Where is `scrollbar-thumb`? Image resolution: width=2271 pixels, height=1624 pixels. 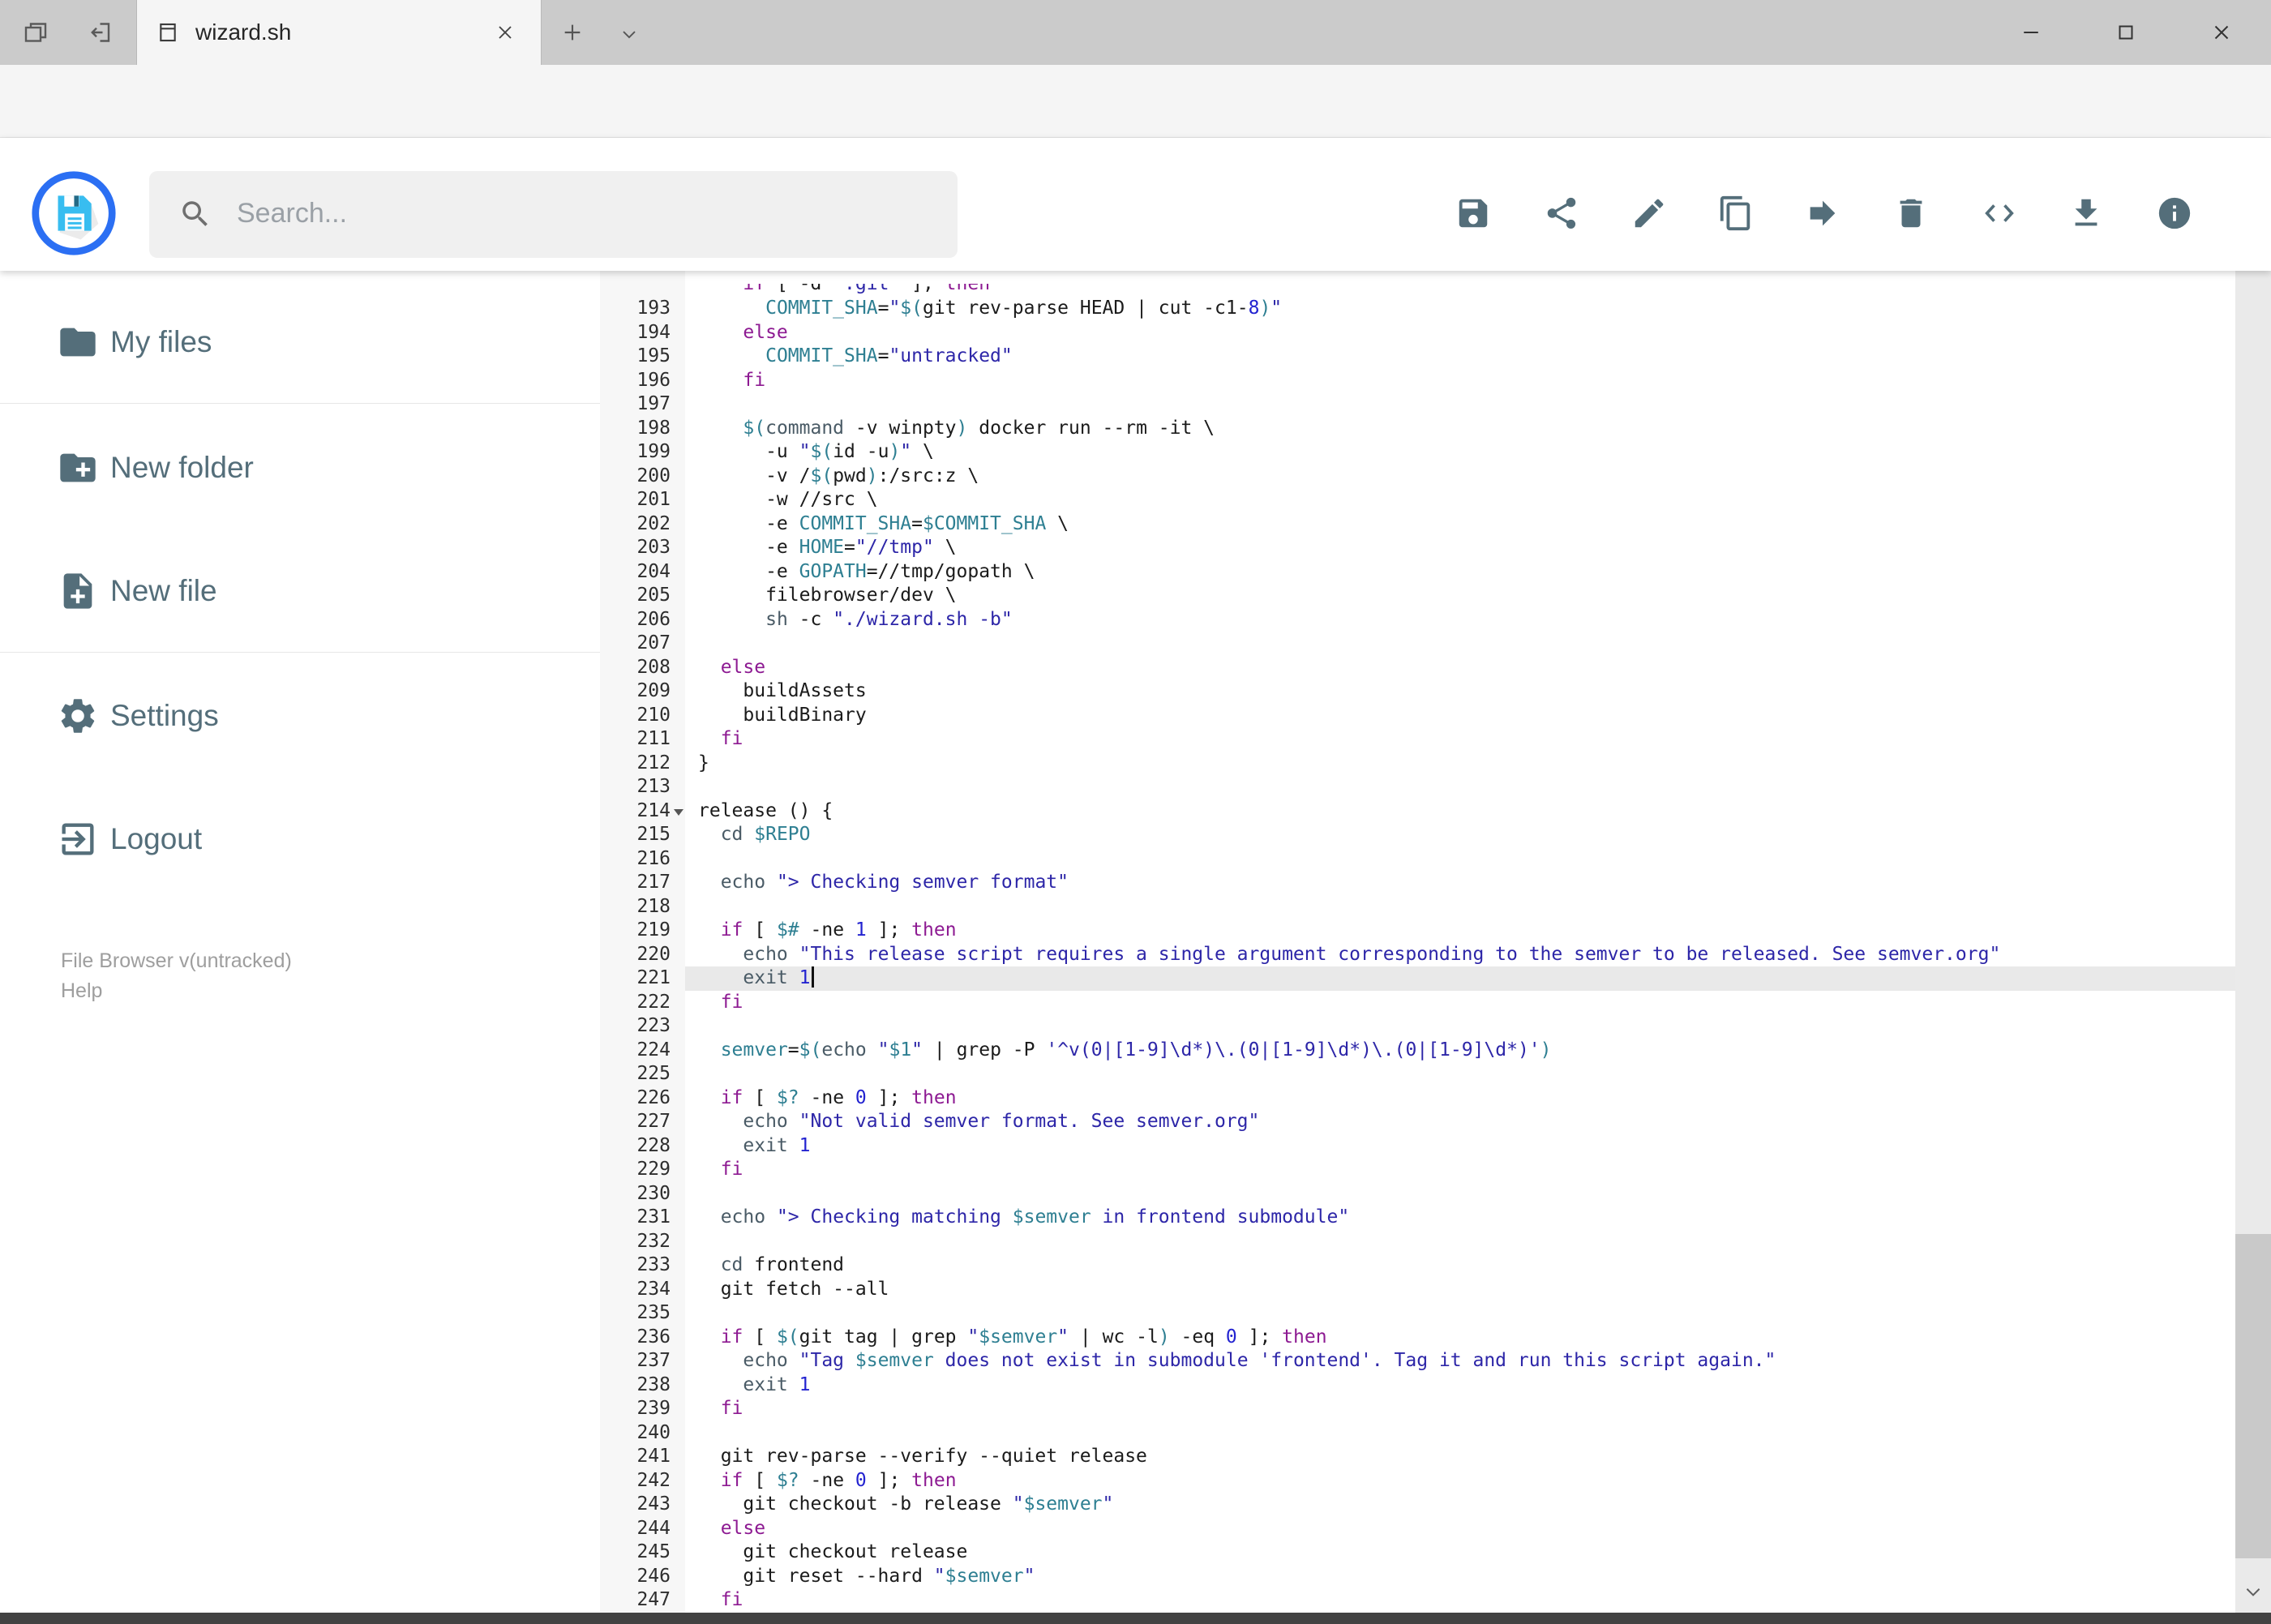 scrollbar-thumb is located at coordinates (2253, 1396).